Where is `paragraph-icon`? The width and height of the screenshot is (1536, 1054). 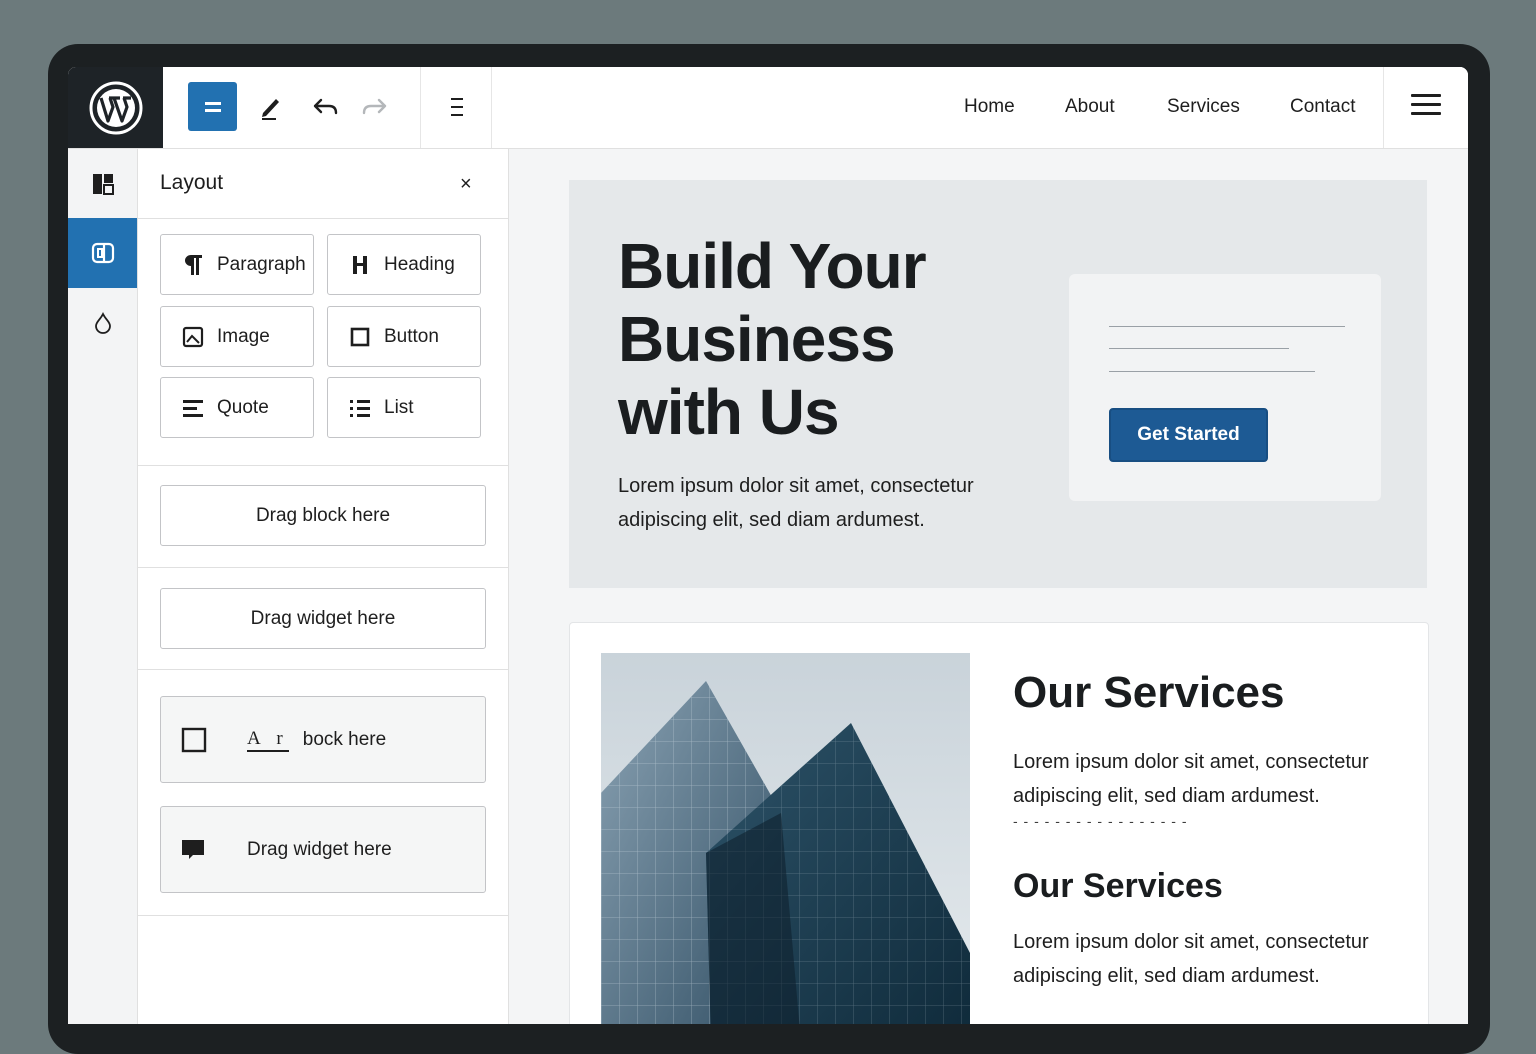
paragraph-icon is located at coordinates (193, 265).